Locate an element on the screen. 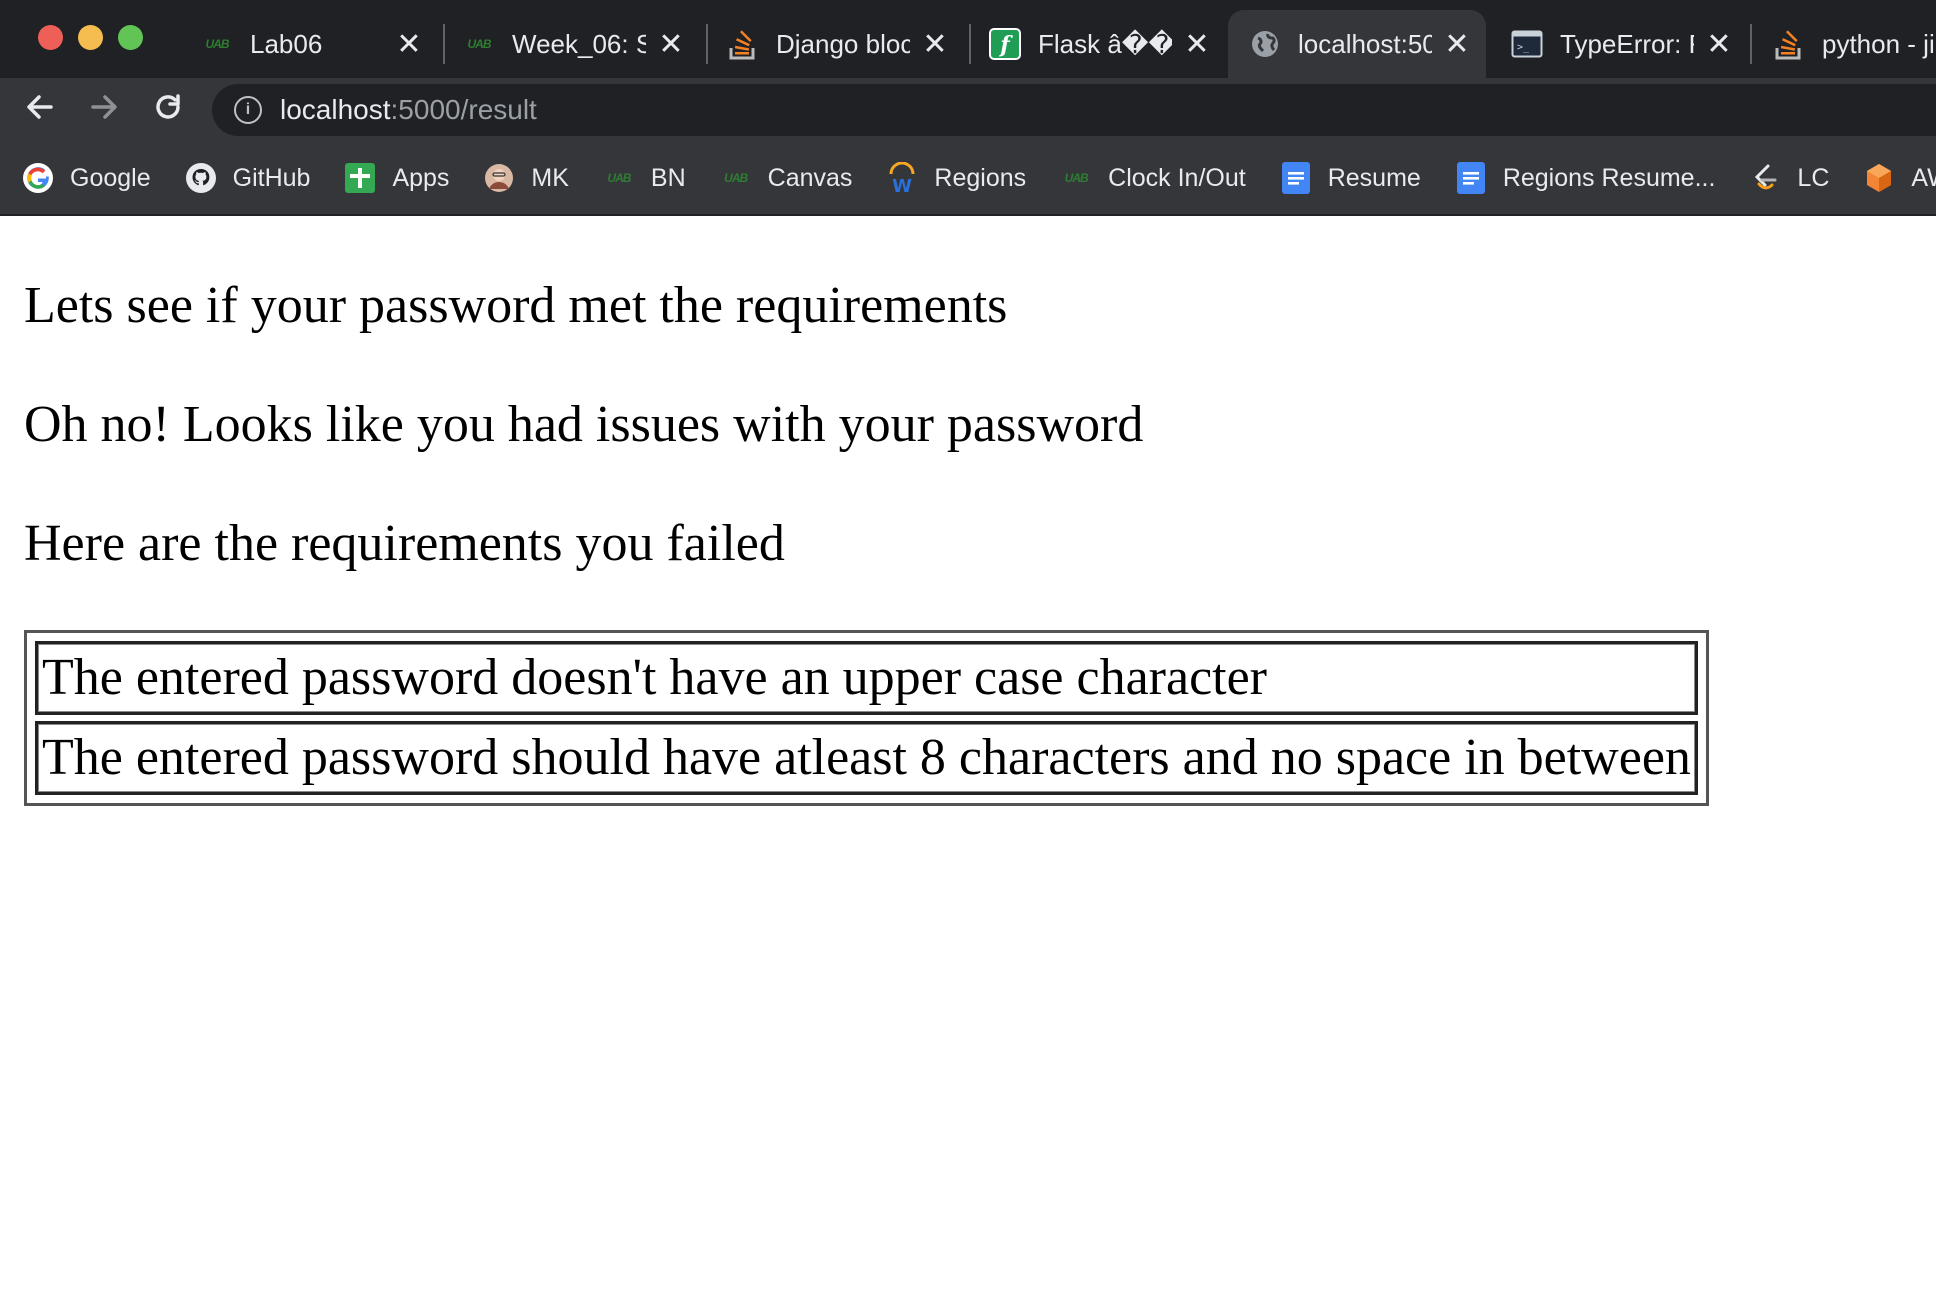 The width and height of the screenshot is (1936, 1302). tab-python: python - ji is located at coordinates (1844, 44).